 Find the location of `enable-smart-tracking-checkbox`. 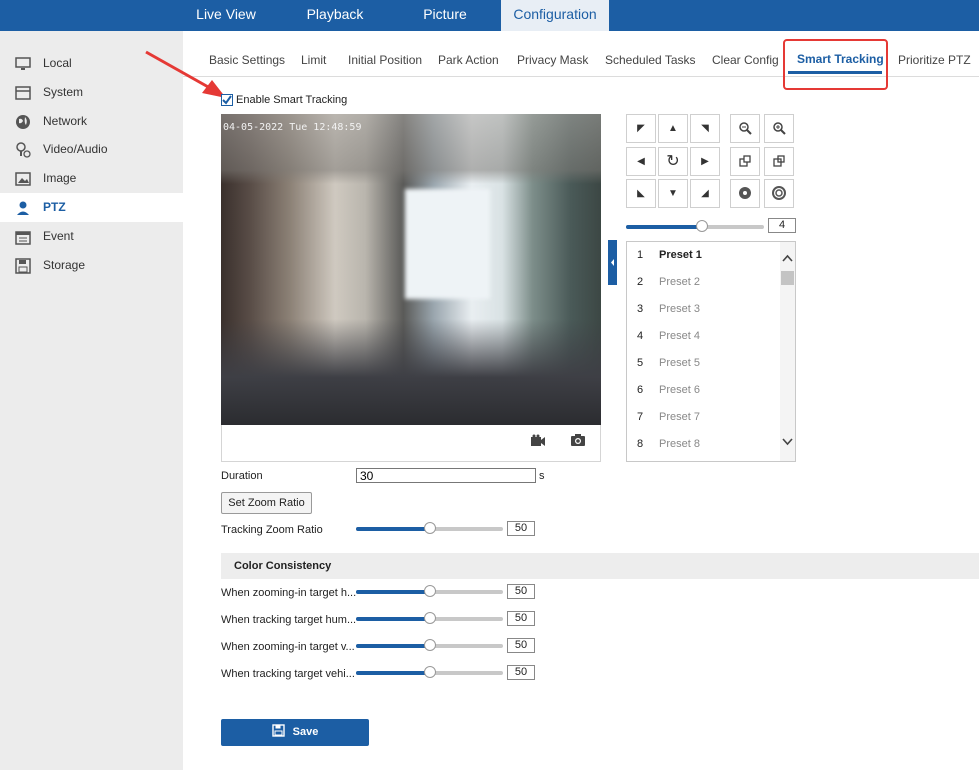

enable-smart-tracking-checkbox is located at coordinates (227, 100).